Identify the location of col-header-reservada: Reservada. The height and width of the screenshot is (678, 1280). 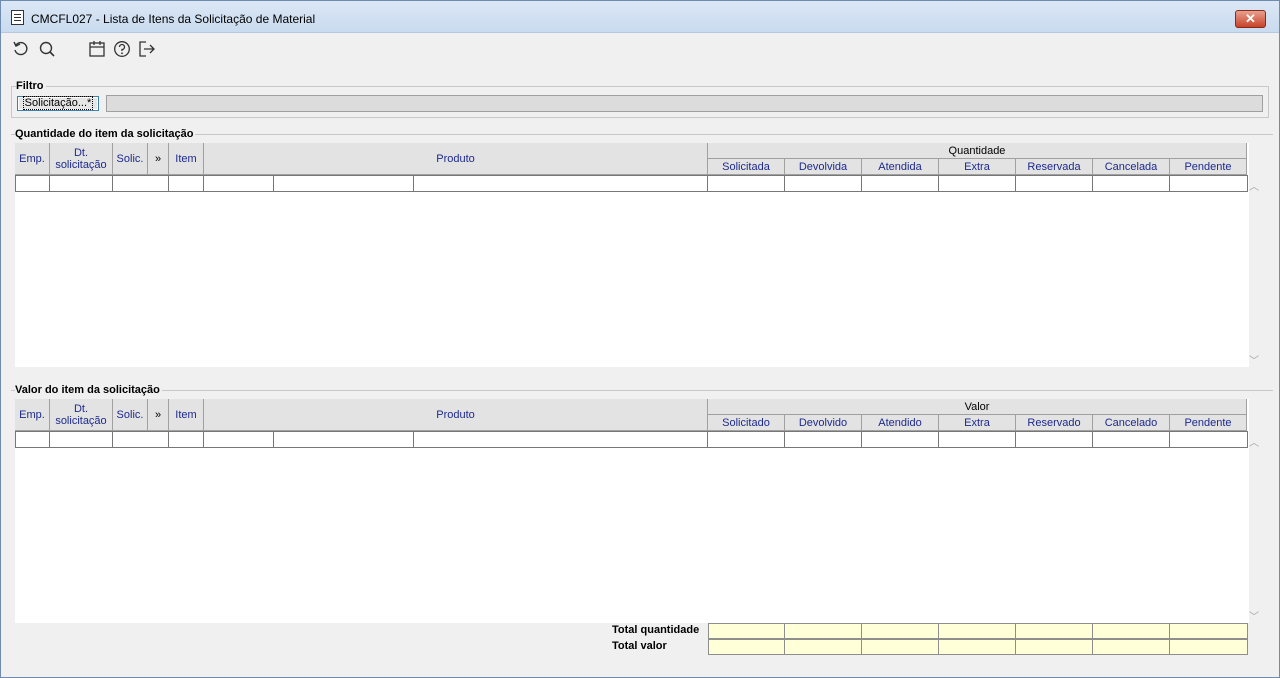
(1054, 167).